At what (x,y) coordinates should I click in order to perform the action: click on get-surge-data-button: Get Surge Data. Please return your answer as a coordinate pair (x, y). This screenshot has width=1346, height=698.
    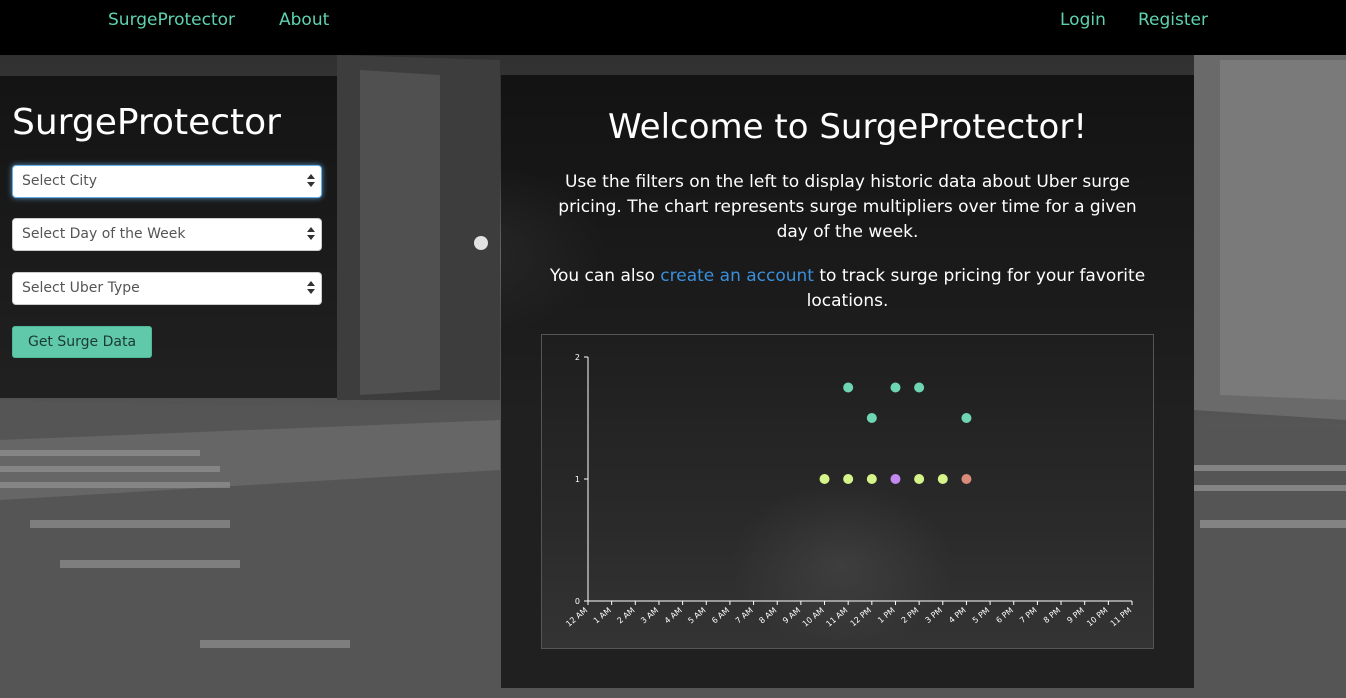
    Looking at the image, I should click on (82, 342).